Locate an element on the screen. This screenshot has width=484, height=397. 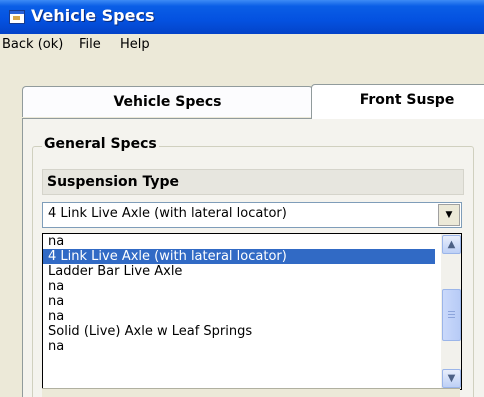
window-app-icon is located at coordinates (17, 17).